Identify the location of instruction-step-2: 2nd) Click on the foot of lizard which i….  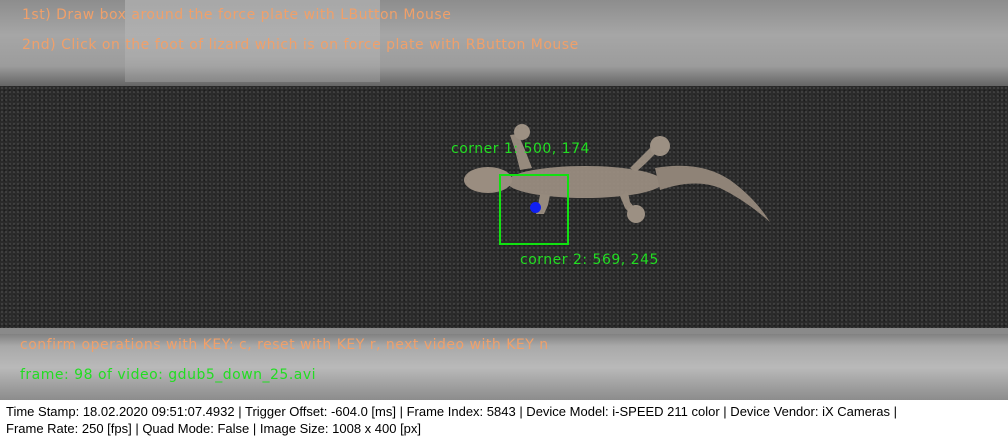
(300, 45).